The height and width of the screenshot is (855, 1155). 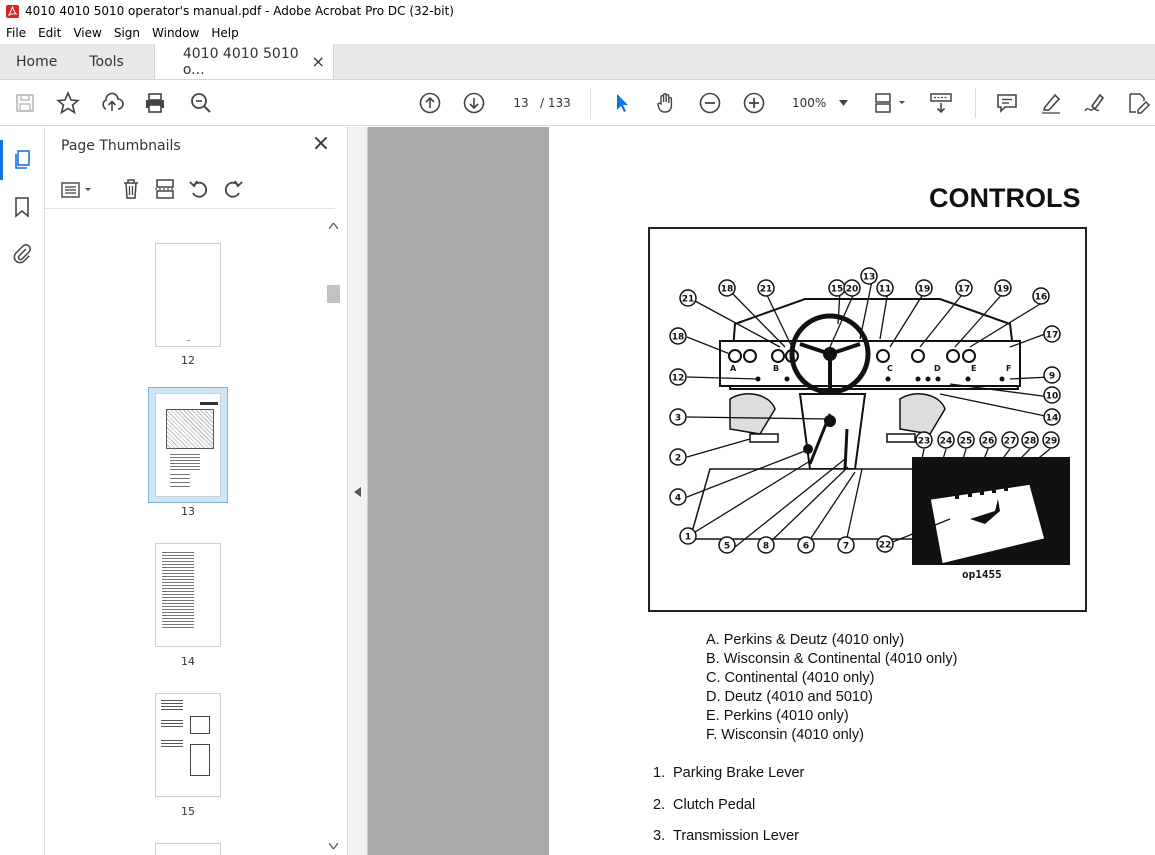 What do you see at coordinates (1052, 419) in the screenshot?
I see `callout-14: 14` at bounding box center [1052, 419].